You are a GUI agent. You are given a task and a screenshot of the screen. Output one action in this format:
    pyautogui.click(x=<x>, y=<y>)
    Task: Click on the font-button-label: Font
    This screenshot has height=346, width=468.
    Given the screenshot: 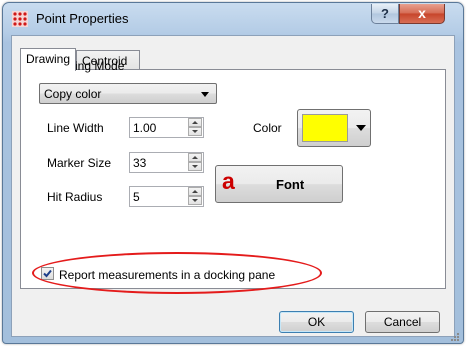 What is the action you would take?
    pyautogui.click(x=290, y=184)
    